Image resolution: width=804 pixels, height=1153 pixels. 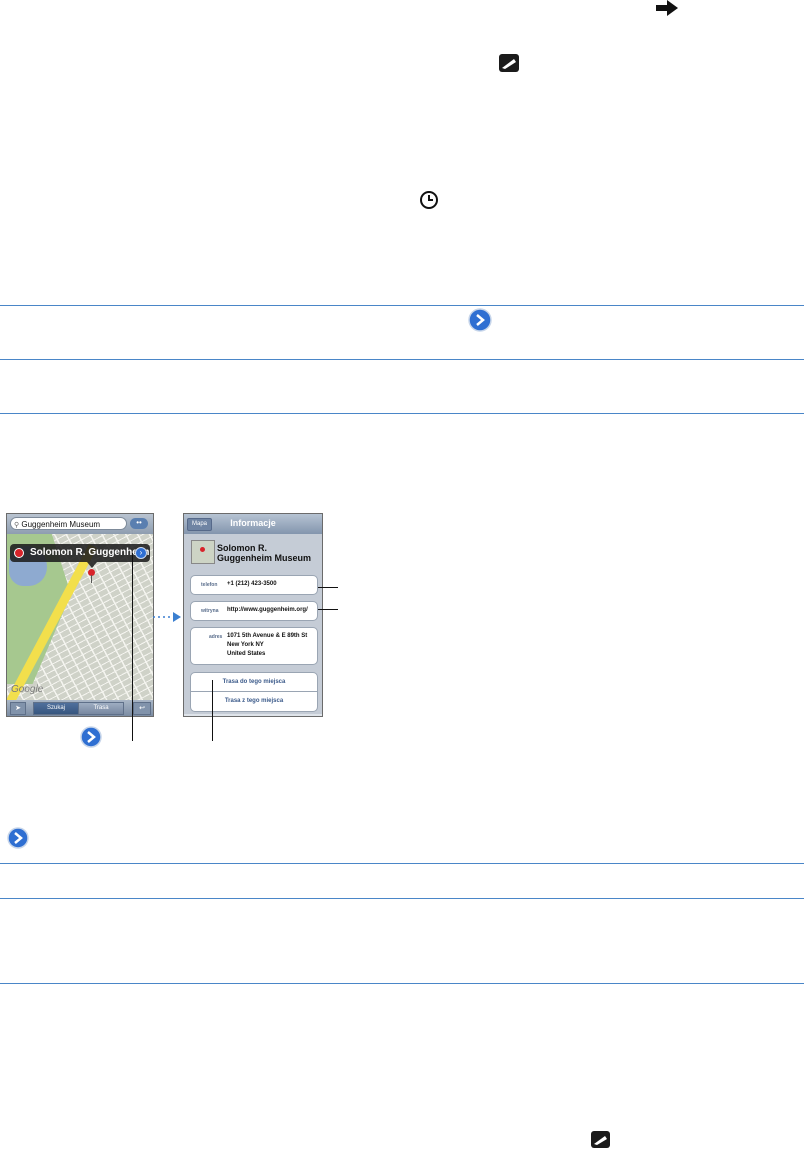 I want to click on nav-bar: Mapa Informacje, so click(x=253, y=524).